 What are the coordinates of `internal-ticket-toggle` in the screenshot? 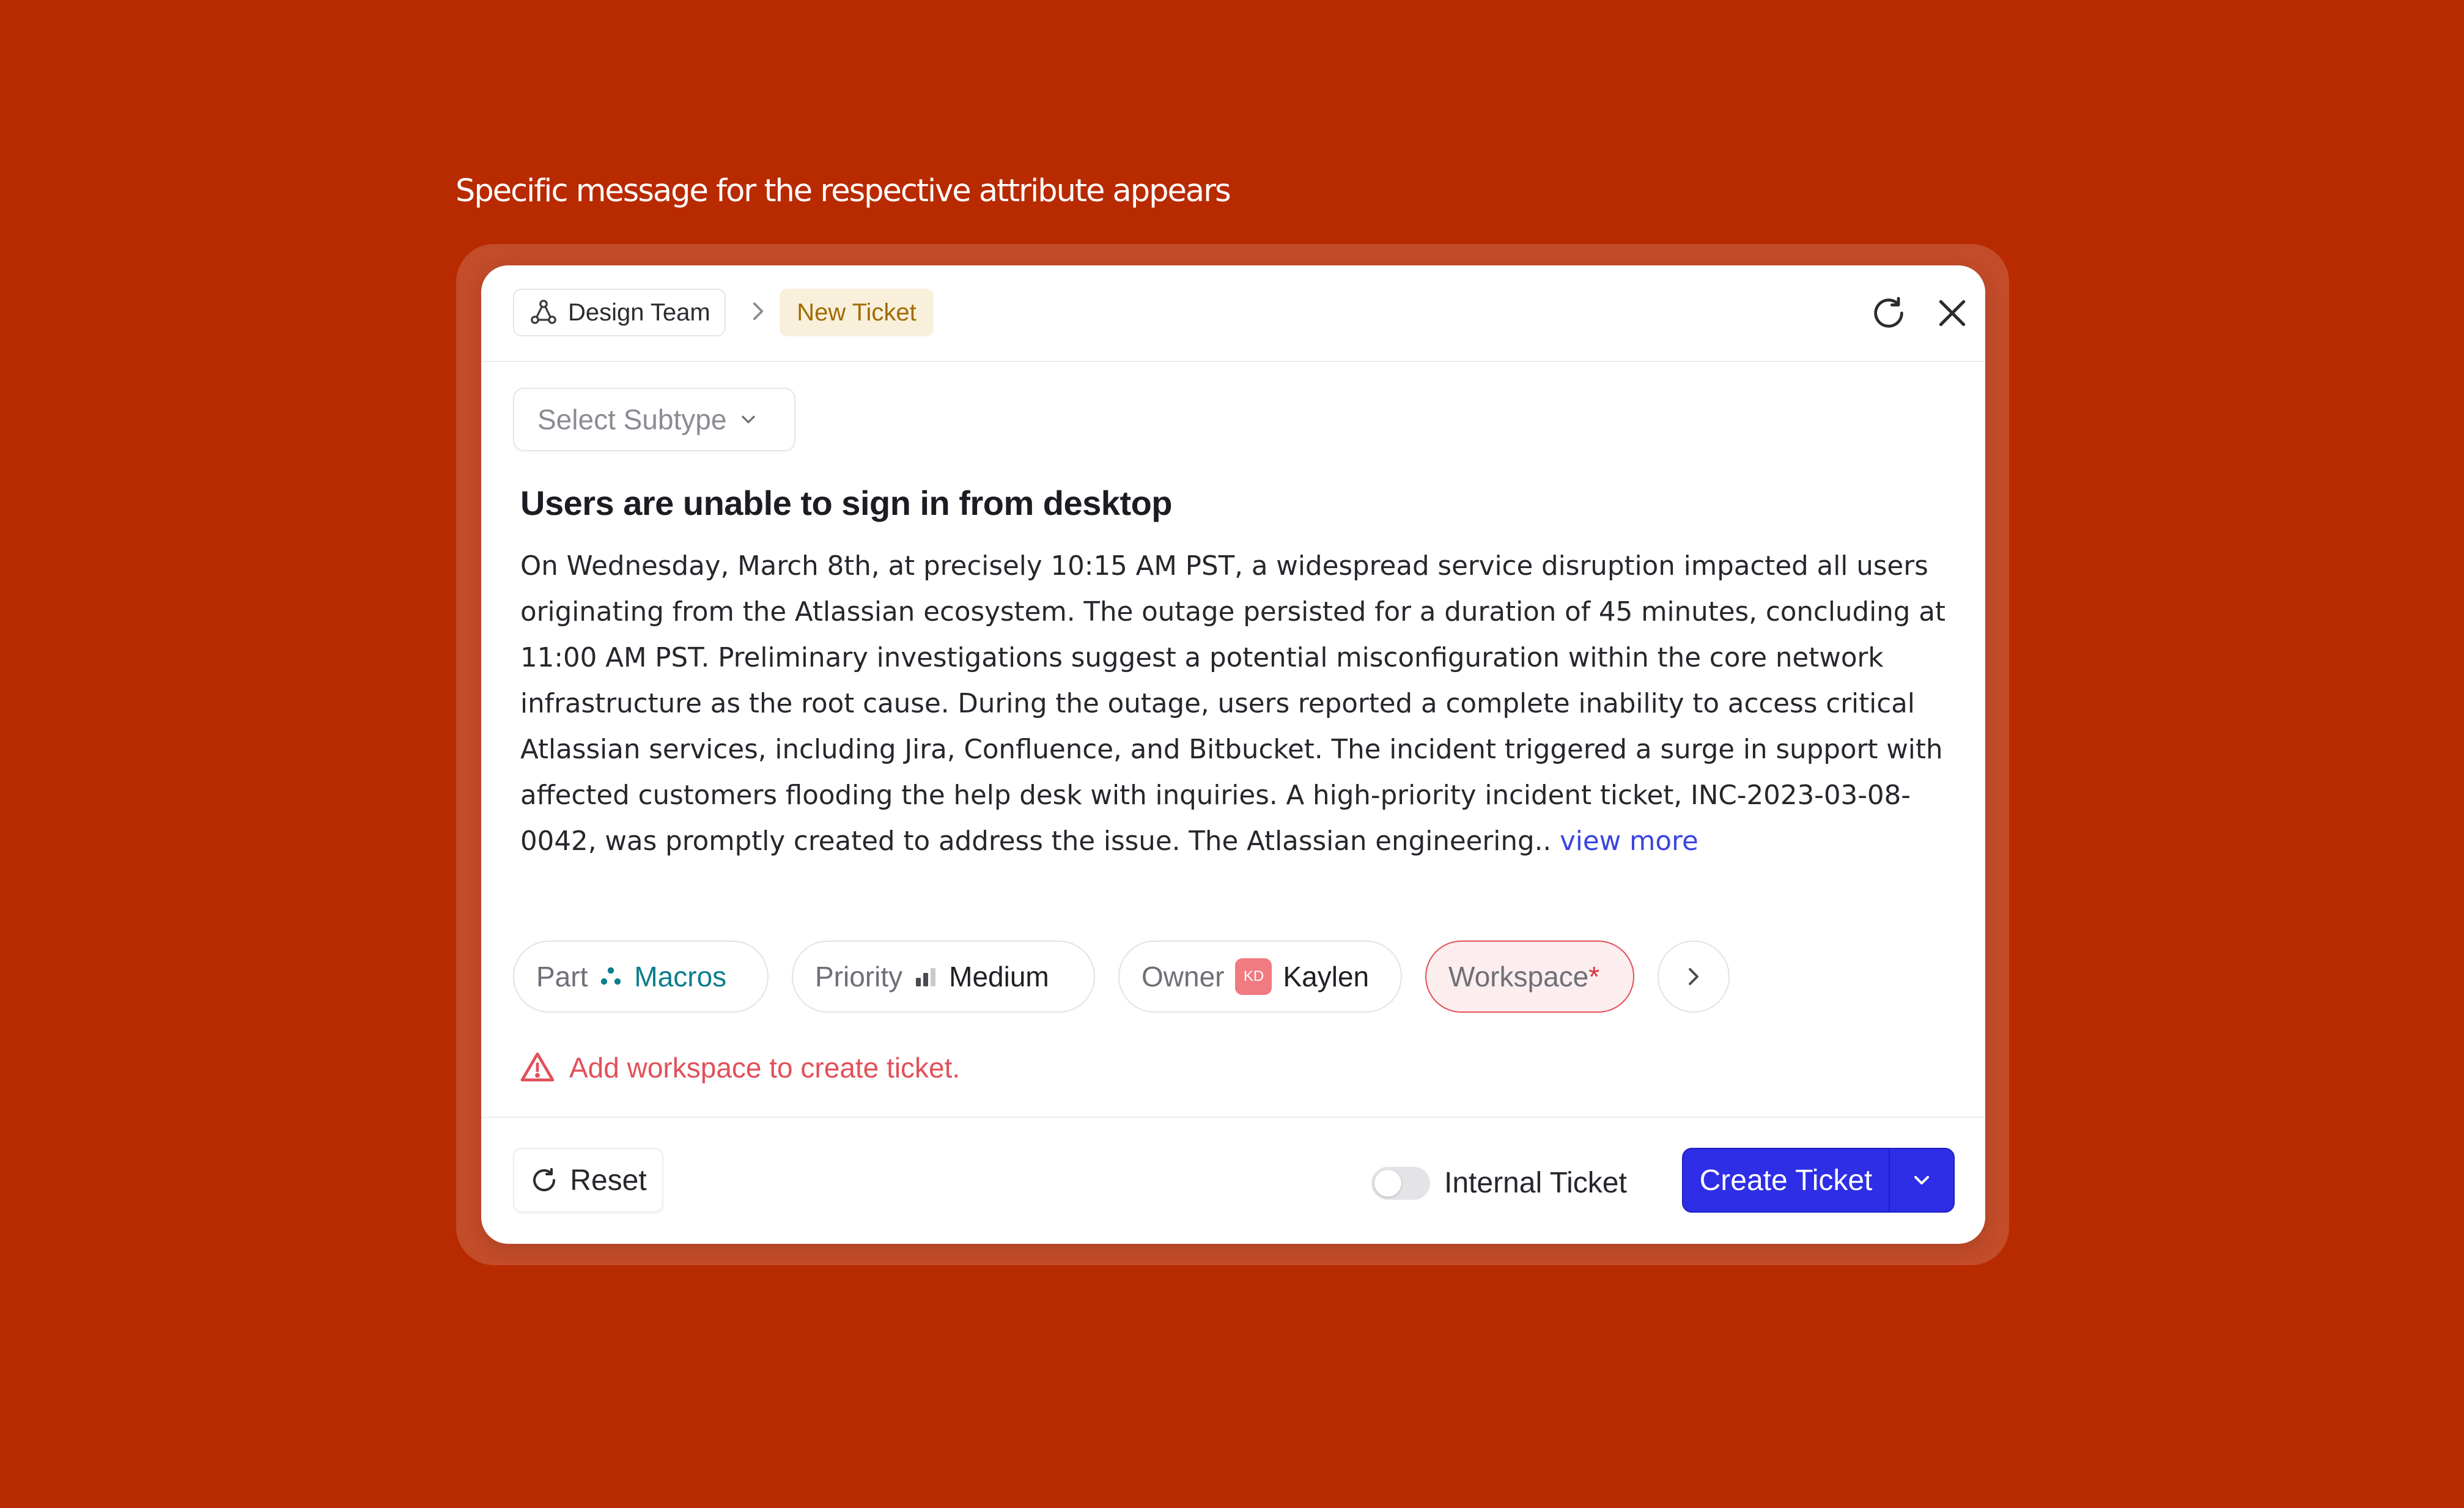 It's located at (1400, 1183).